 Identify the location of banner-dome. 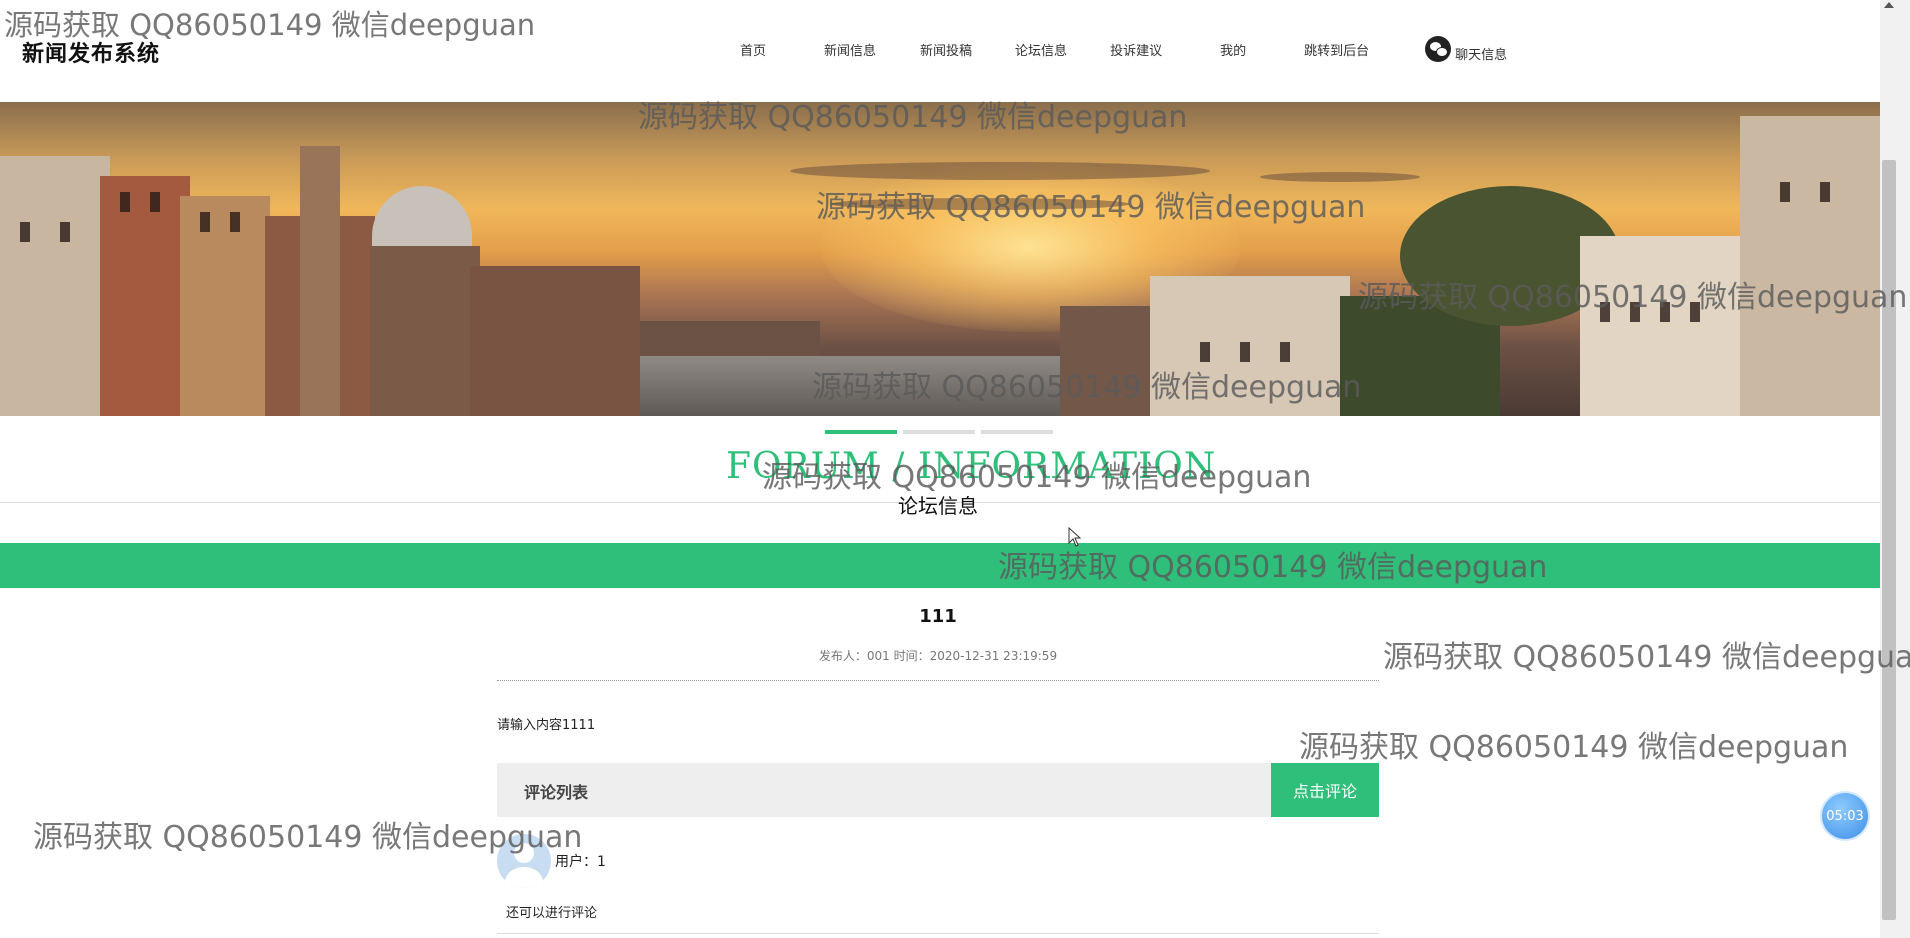
(422, 216).